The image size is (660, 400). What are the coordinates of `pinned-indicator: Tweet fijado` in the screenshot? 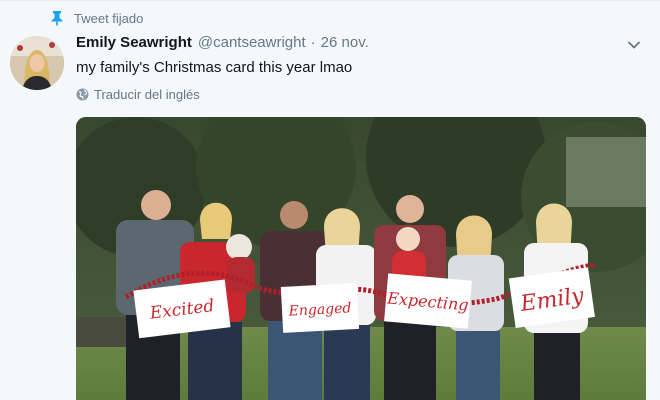 It's located at (96, 18).